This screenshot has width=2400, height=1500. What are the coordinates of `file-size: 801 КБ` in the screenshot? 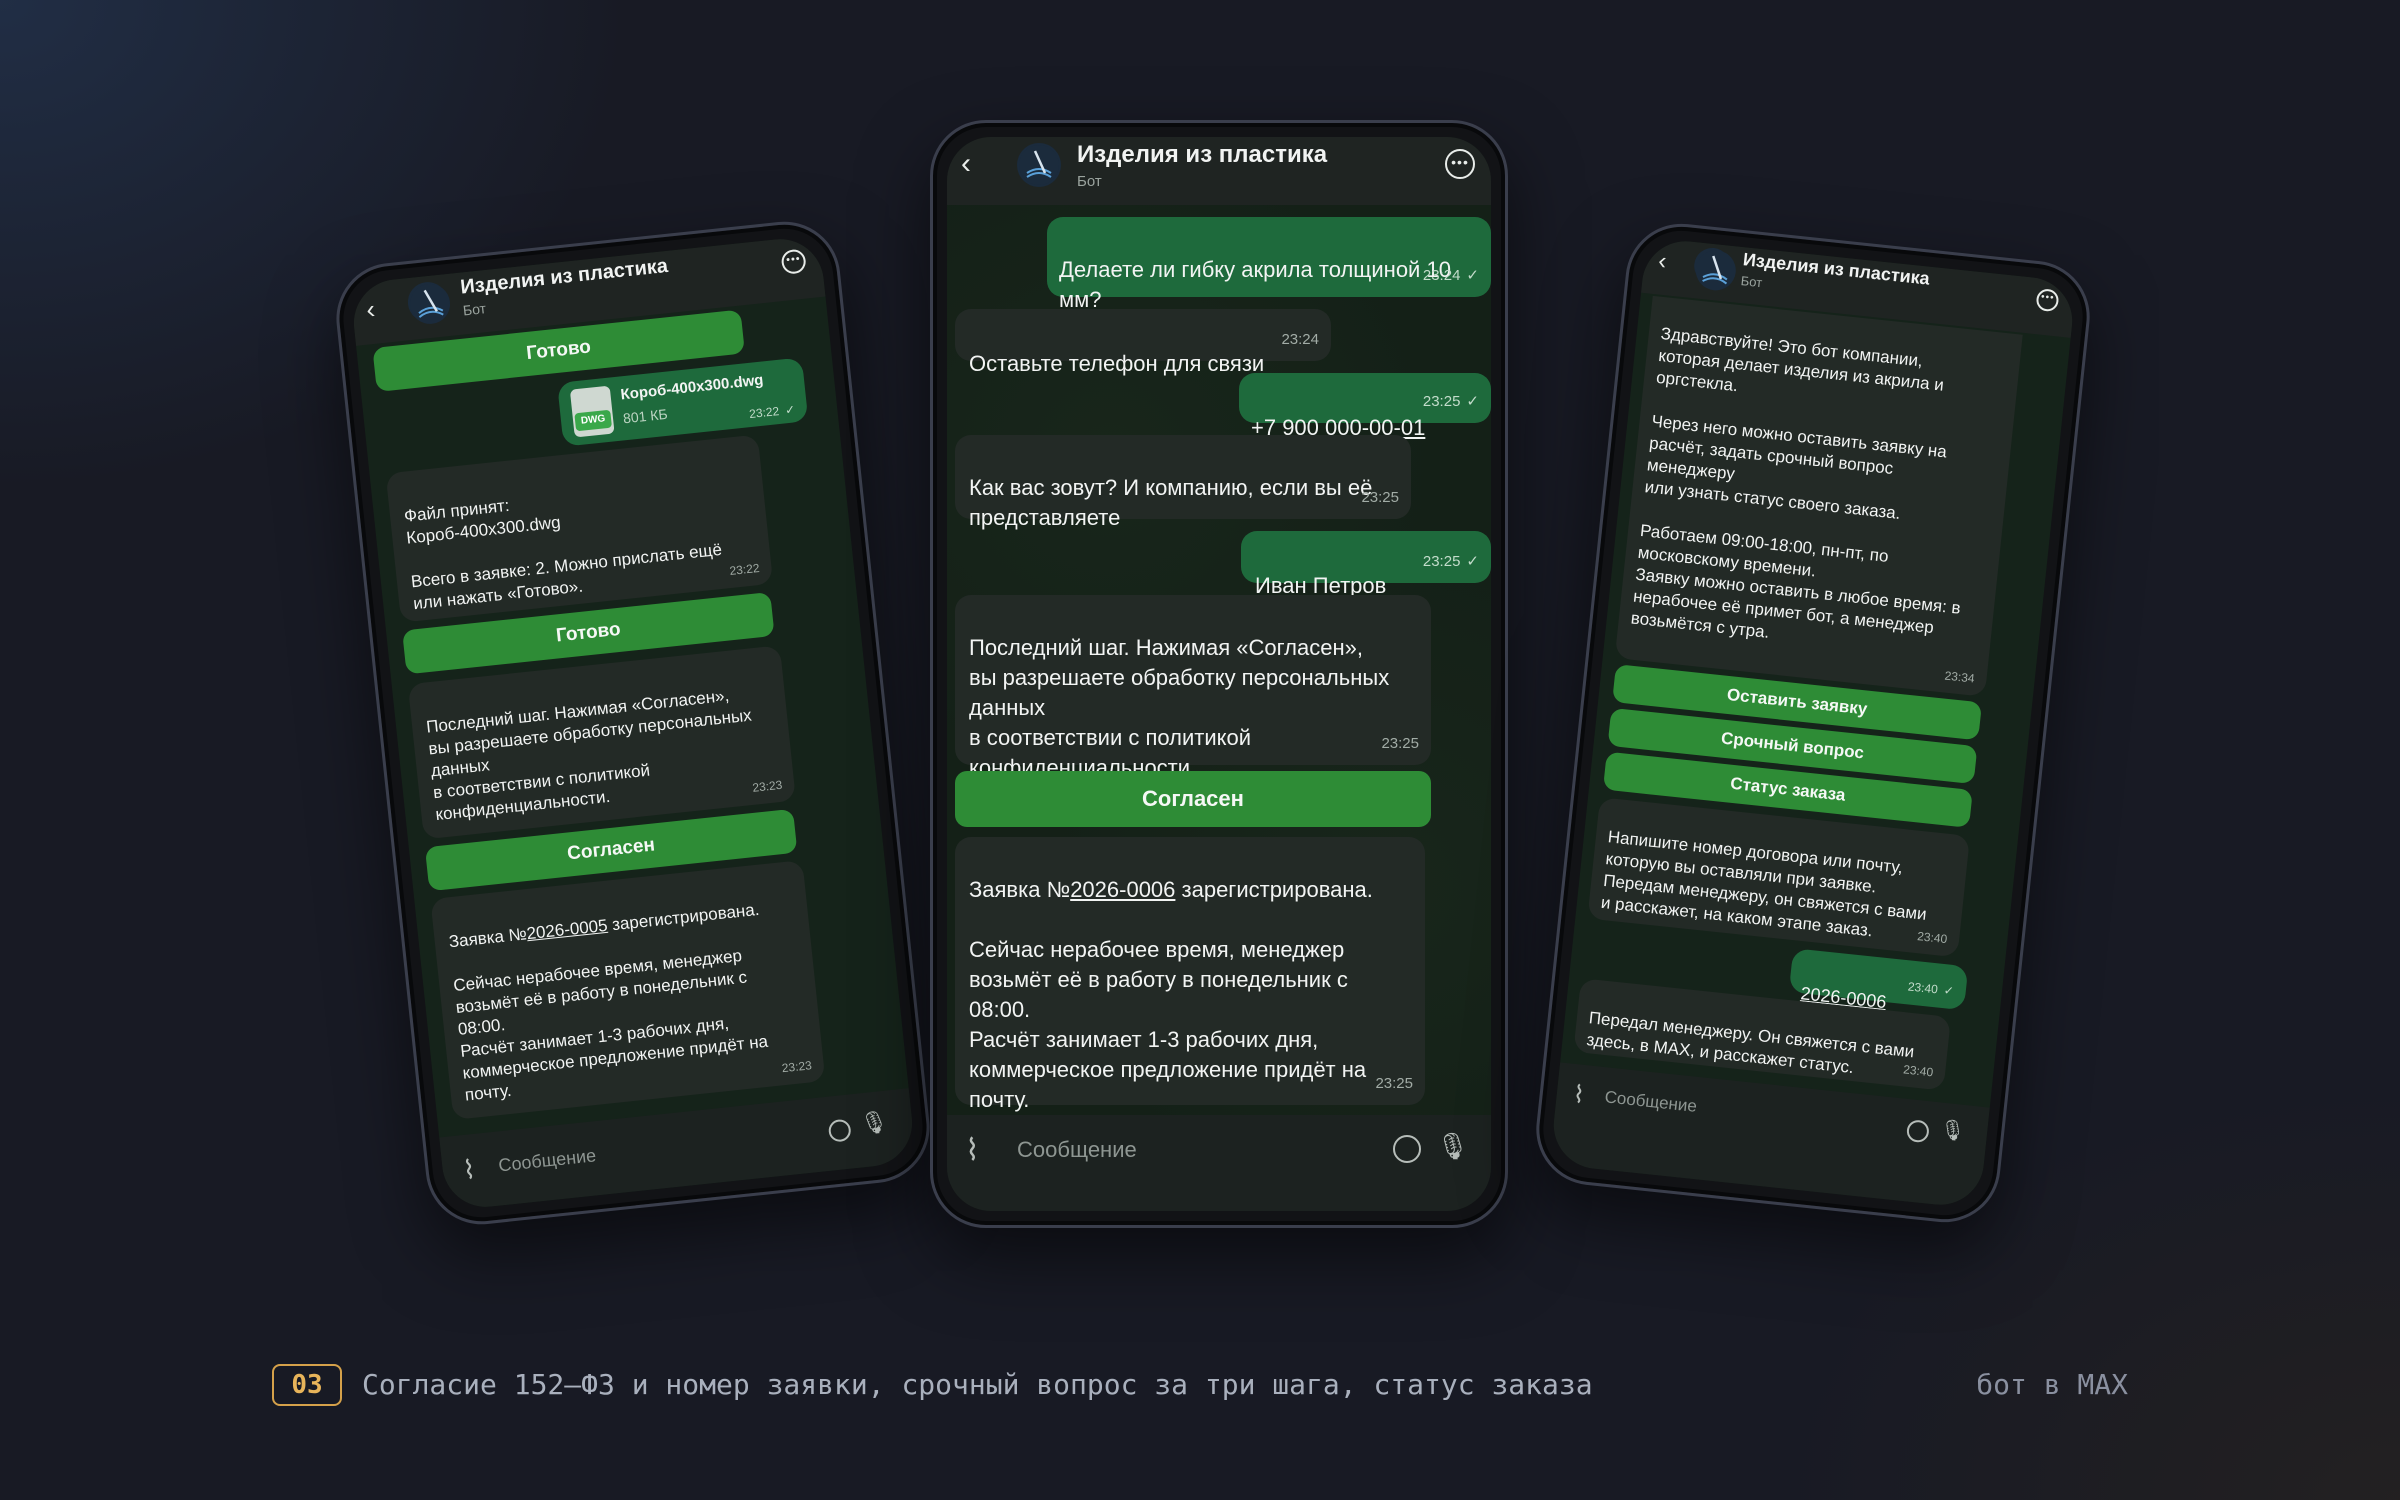 It's located at (645, 416).